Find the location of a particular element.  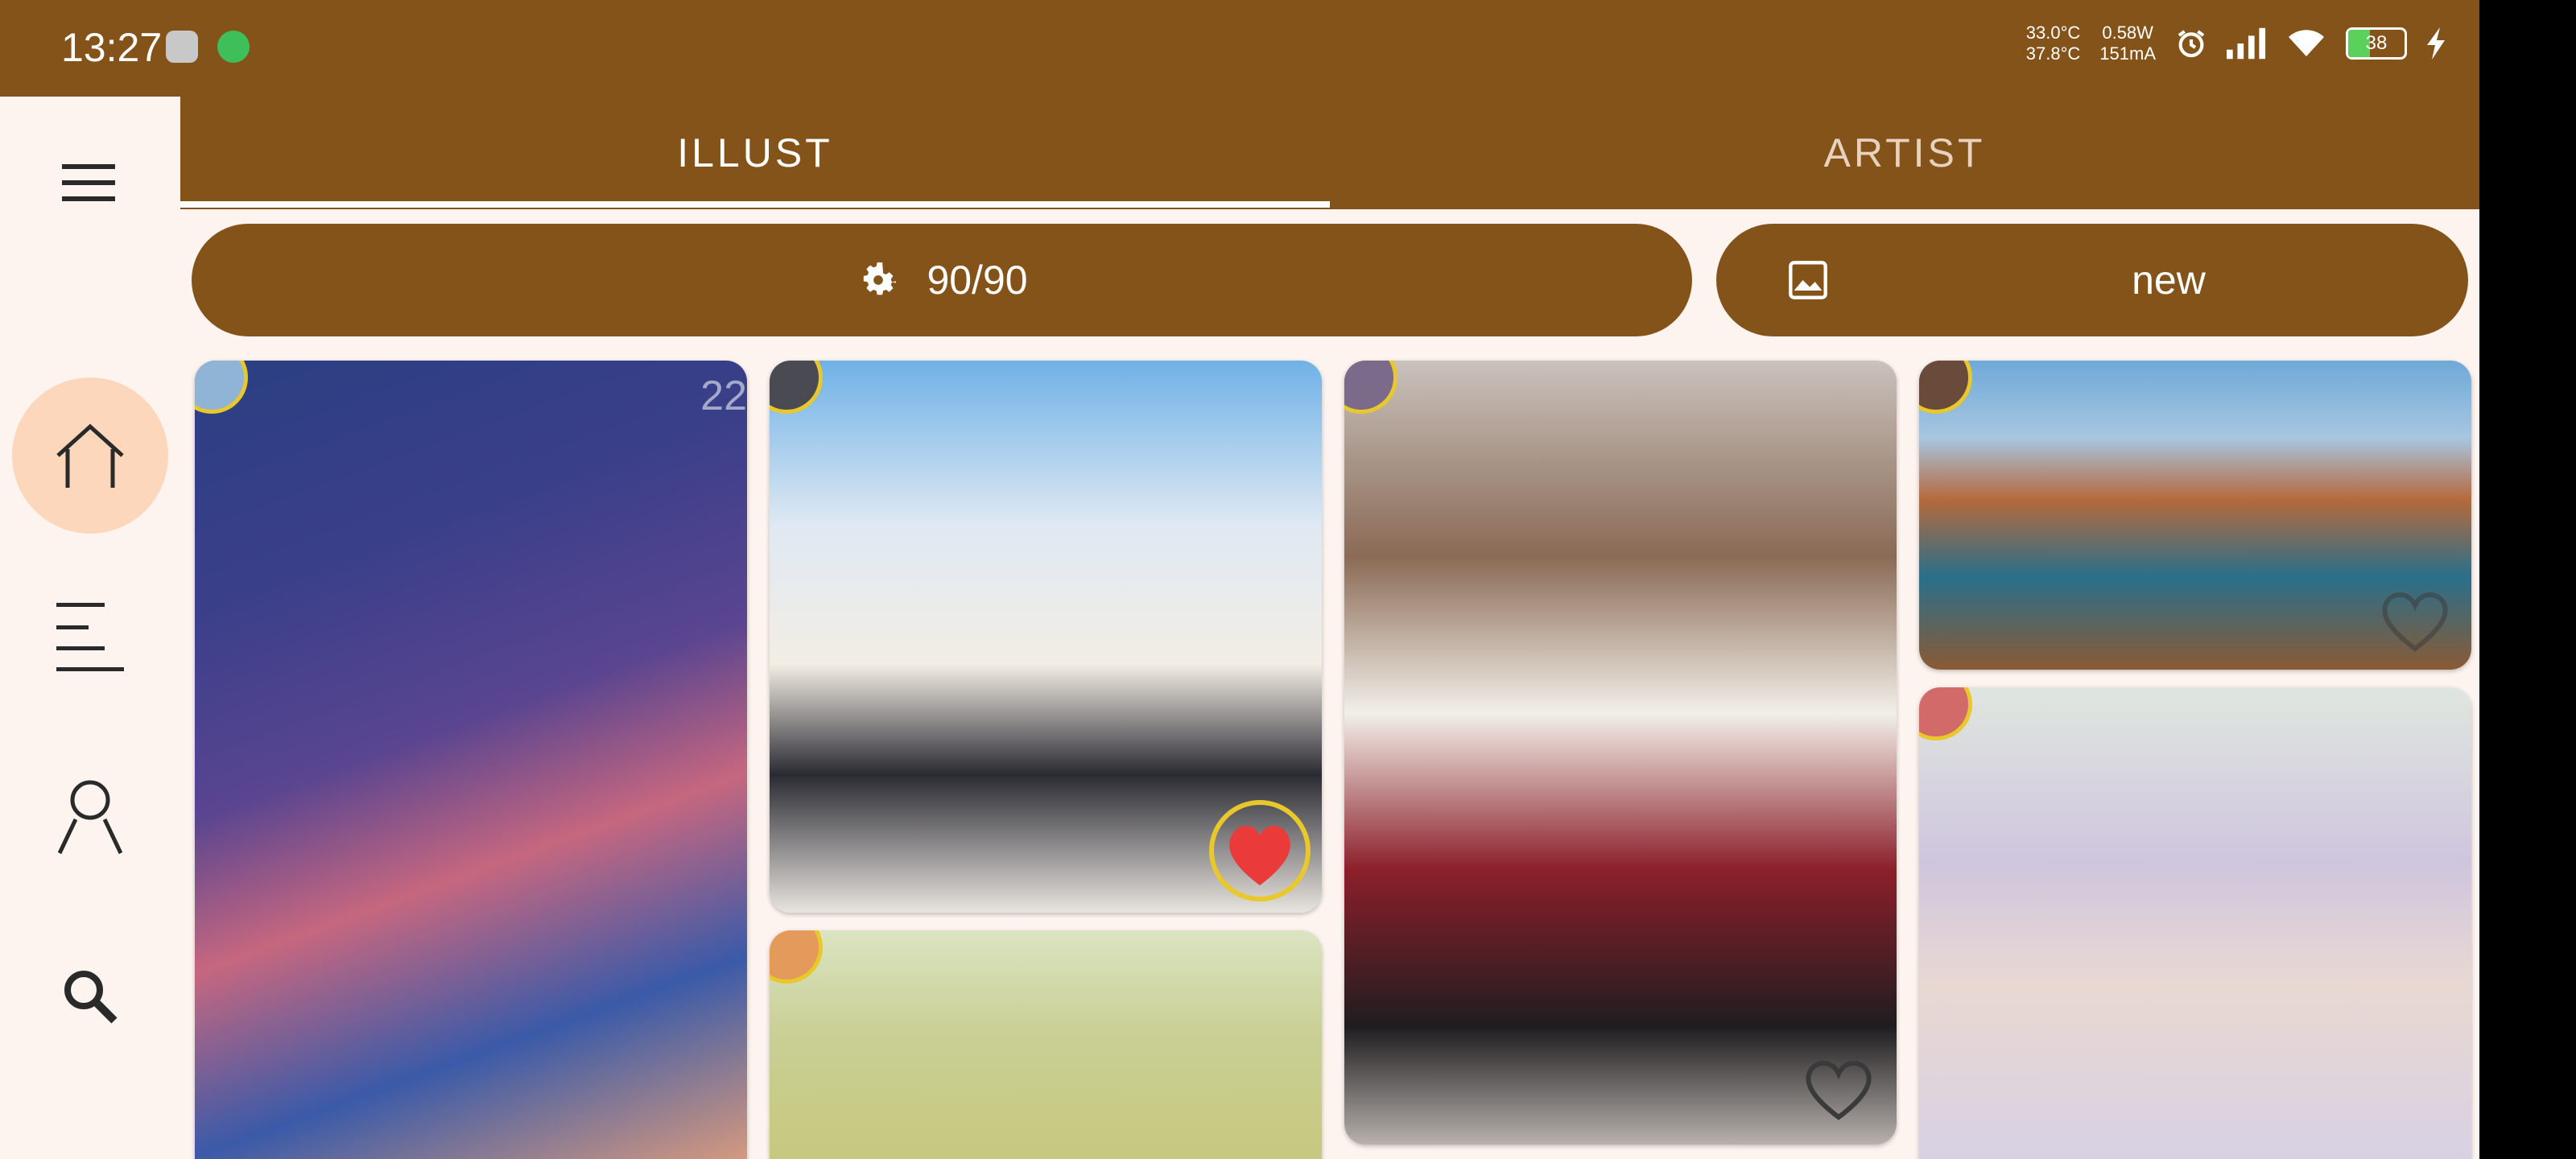

battery-icon: 38 is located at coordinates (2376, 43).